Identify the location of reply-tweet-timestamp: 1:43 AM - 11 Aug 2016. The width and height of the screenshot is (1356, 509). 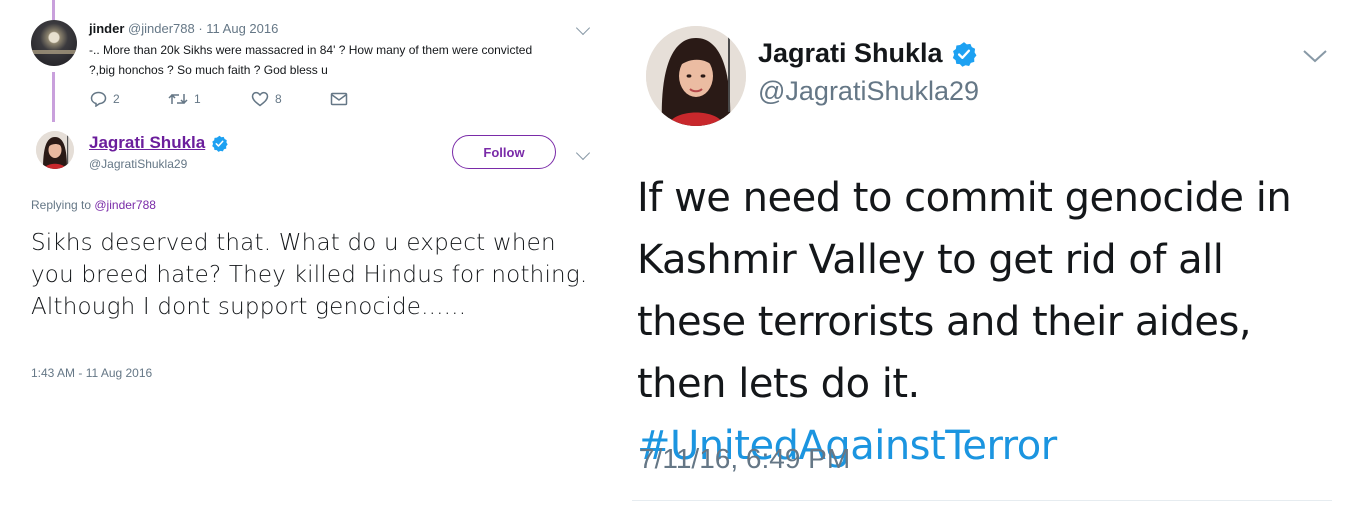
(91, 373).